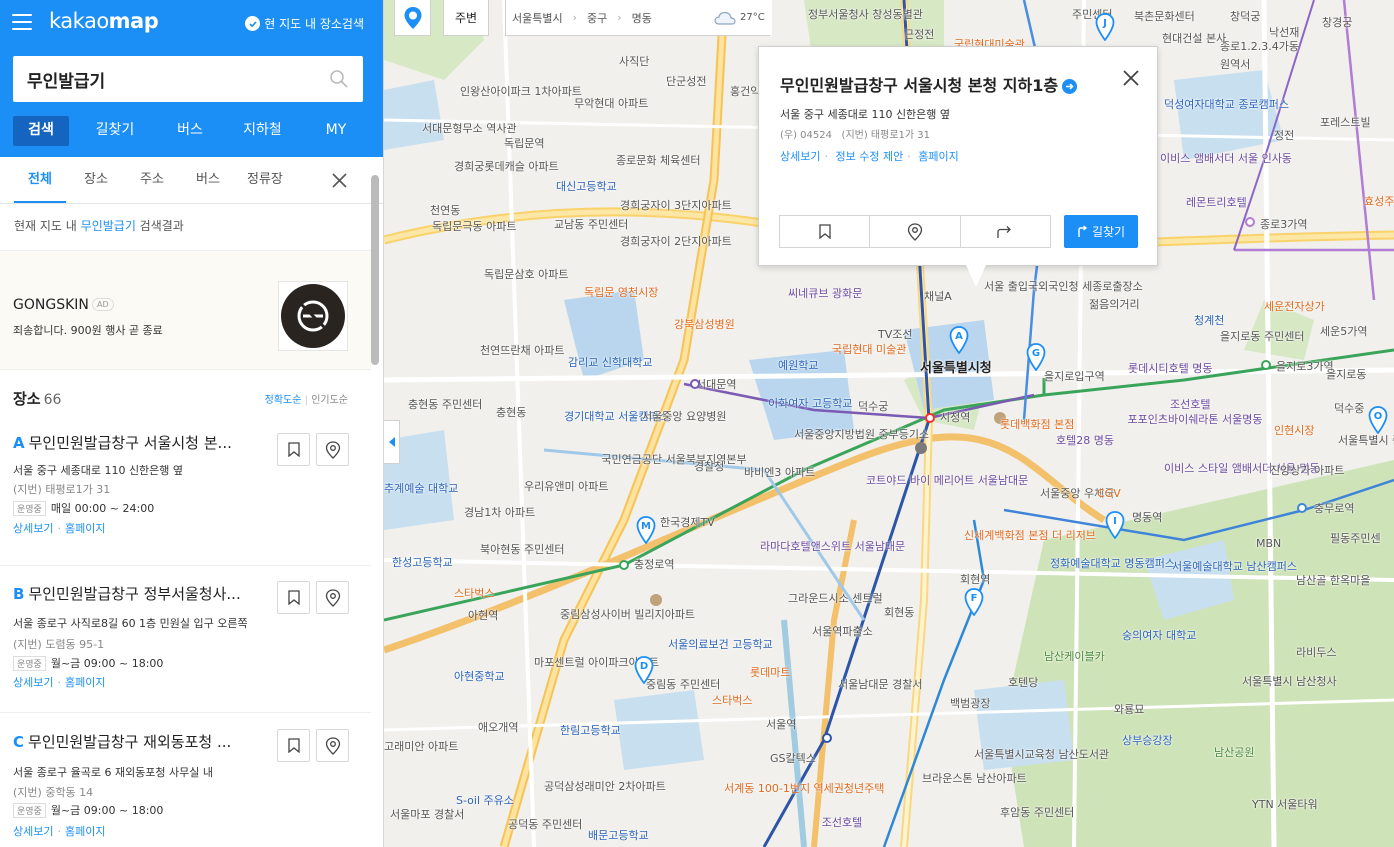 This screenshot has width=1394, height=847. I want to click on nearby-button: 주변, so click(466, 18).